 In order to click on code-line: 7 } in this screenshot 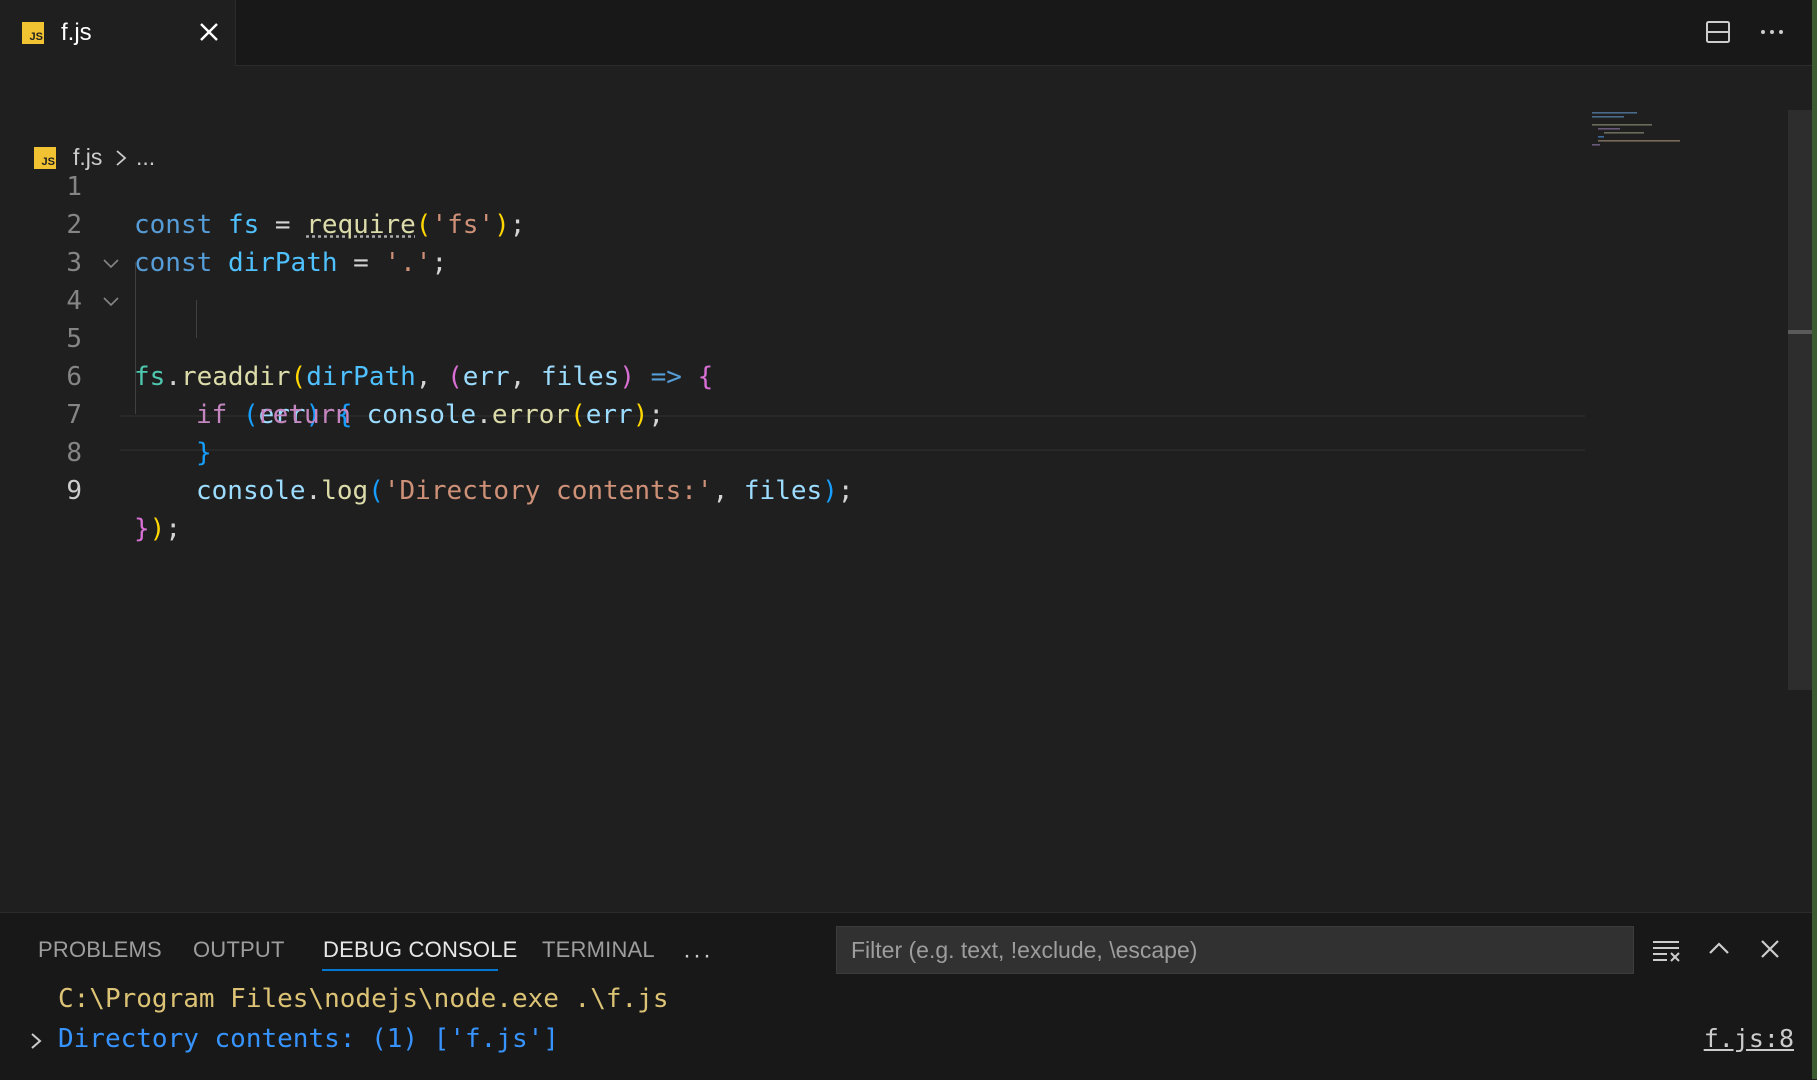, I will do `click(795, 413)`.